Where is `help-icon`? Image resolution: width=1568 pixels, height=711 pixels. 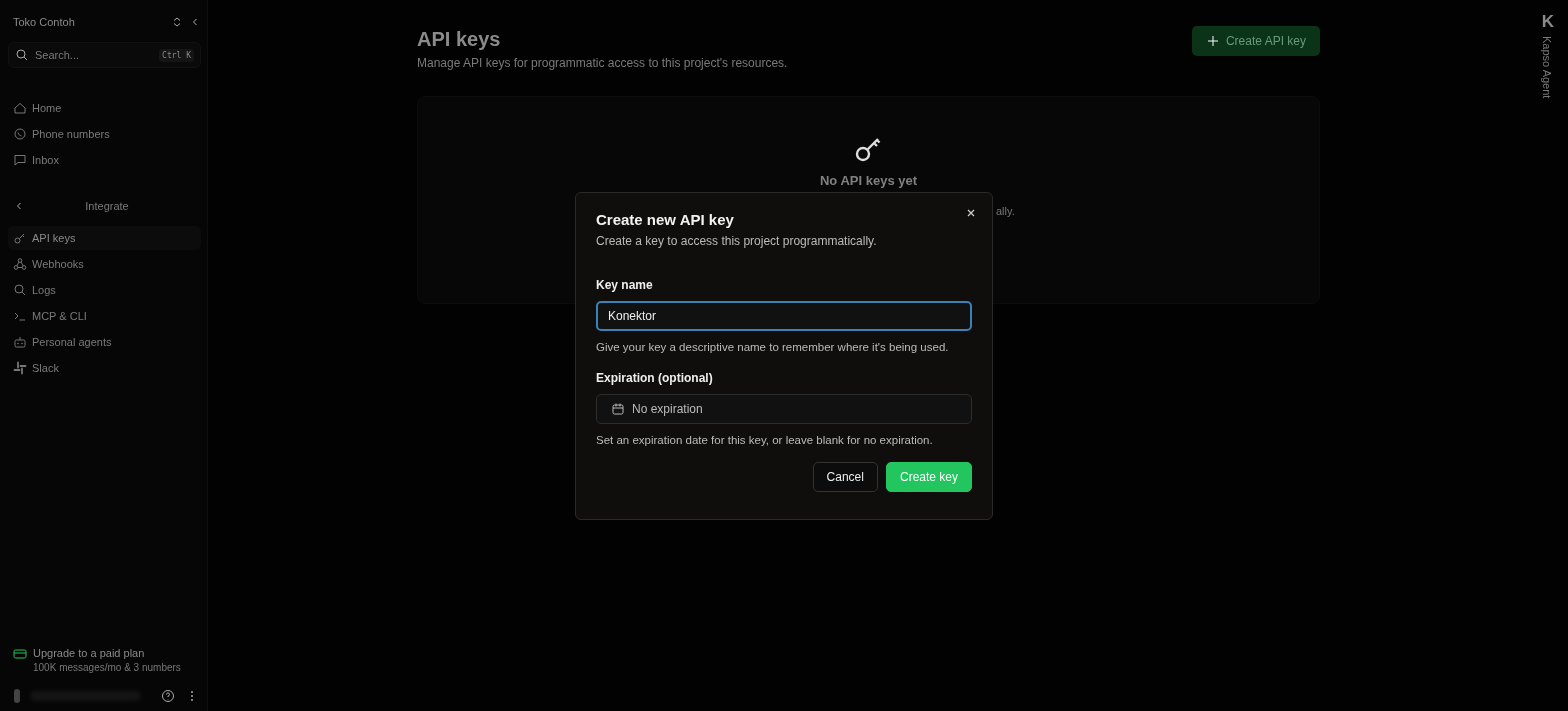 help-icon is located at coordinates (168, 696).